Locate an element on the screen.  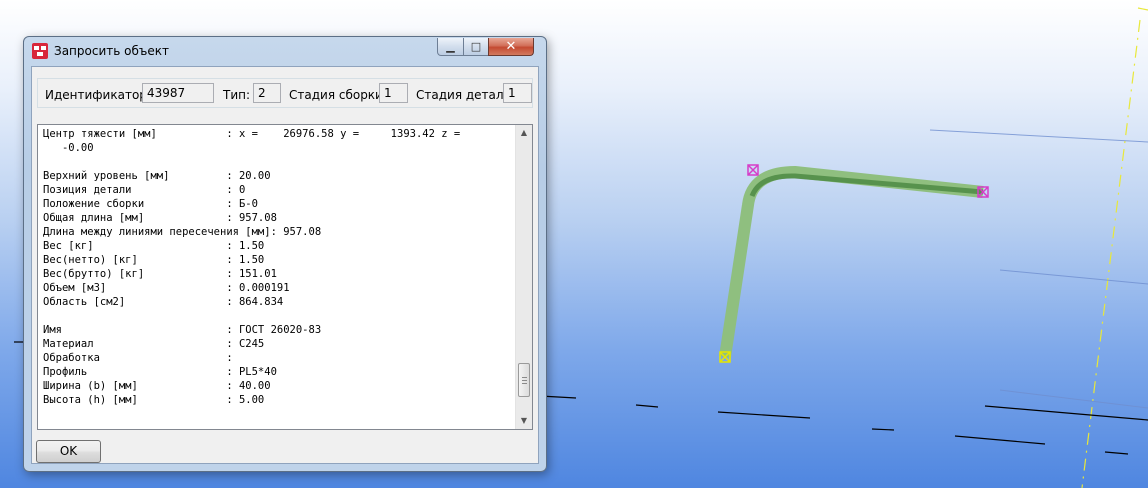
close-button: ✕ is located at coordinates (511, 47).